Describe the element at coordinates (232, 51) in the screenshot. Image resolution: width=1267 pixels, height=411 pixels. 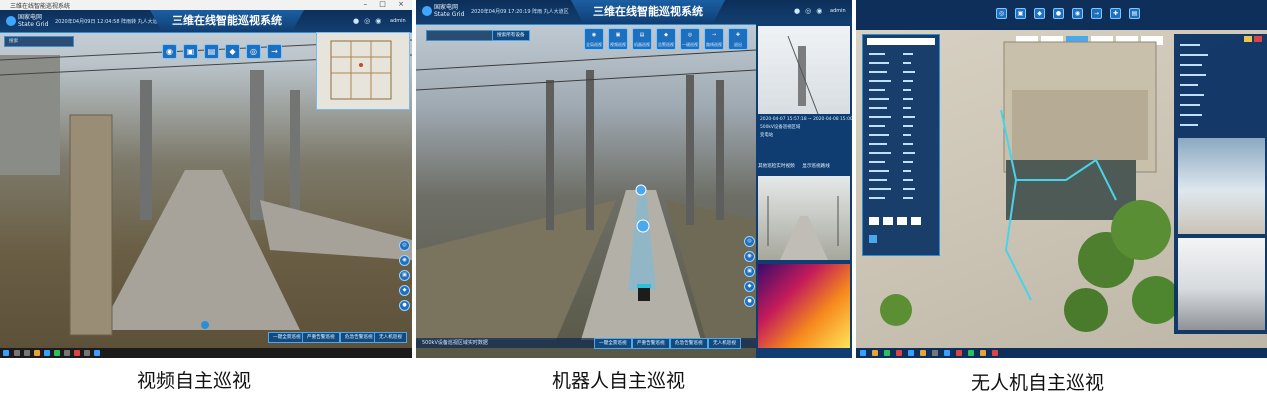
I see `toolbar-button-4: ◆` at that location.